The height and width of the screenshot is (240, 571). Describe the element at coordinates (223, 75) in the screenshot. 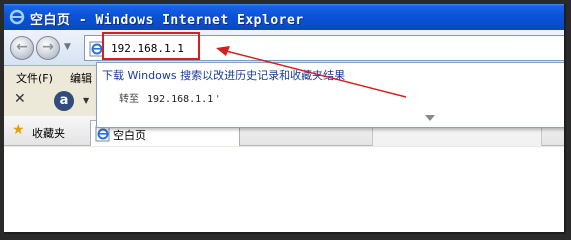

I see `windows-search-link: 下载 Windows 搜索以改进历史记录和收藏夹结果` at that location.